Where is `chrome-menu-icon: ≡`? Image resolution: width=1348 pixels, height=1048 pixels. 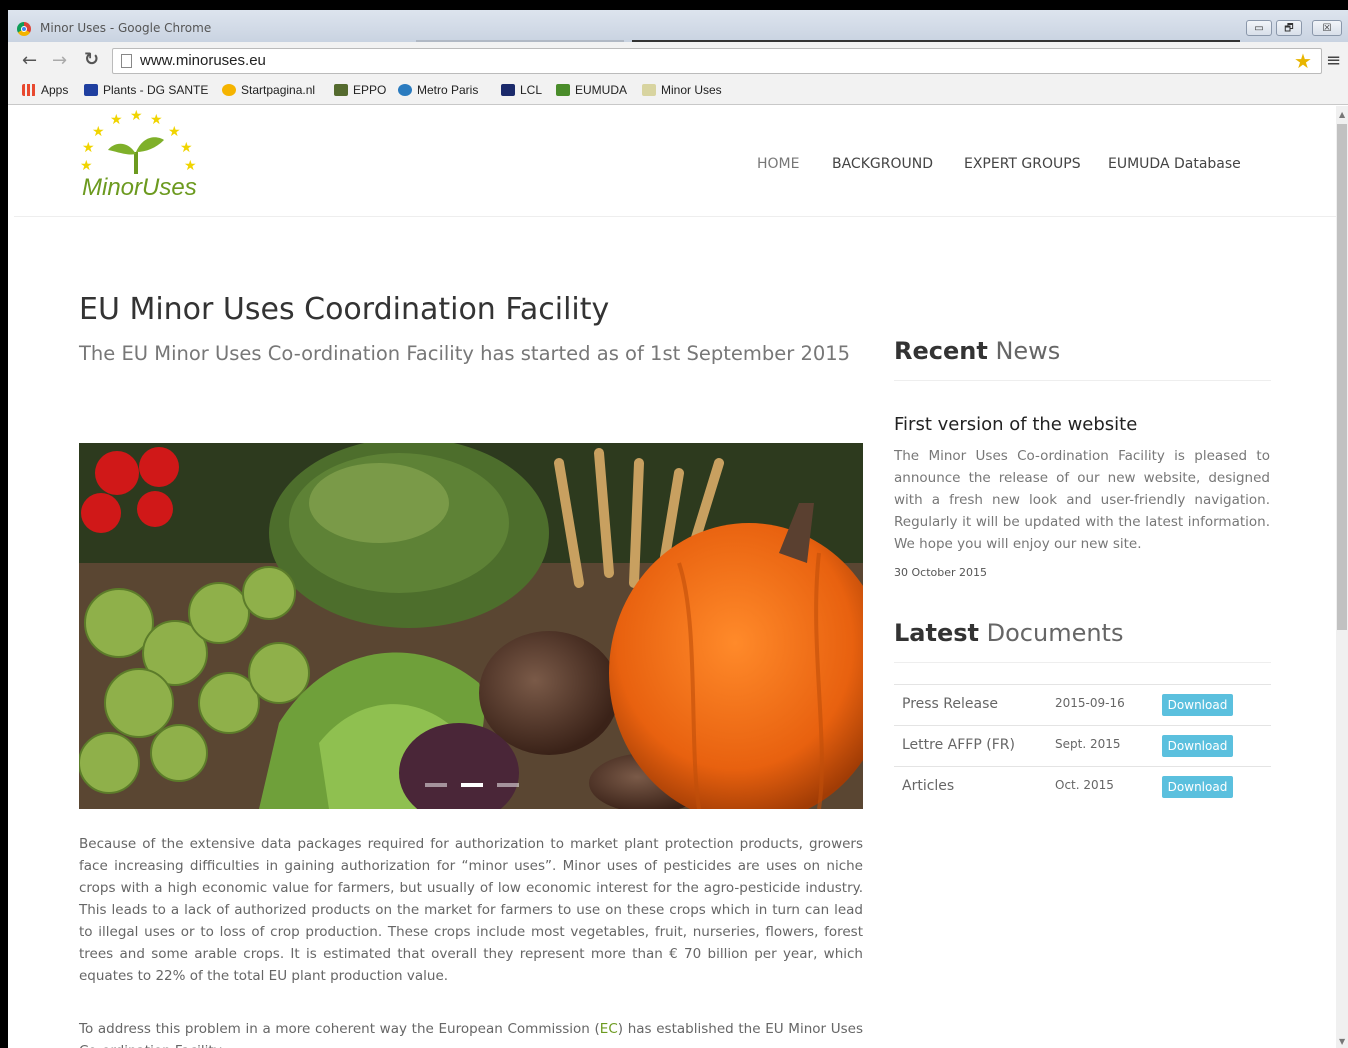
chrome-menu-icon: ≡ is located at coordinates (1333, 60).